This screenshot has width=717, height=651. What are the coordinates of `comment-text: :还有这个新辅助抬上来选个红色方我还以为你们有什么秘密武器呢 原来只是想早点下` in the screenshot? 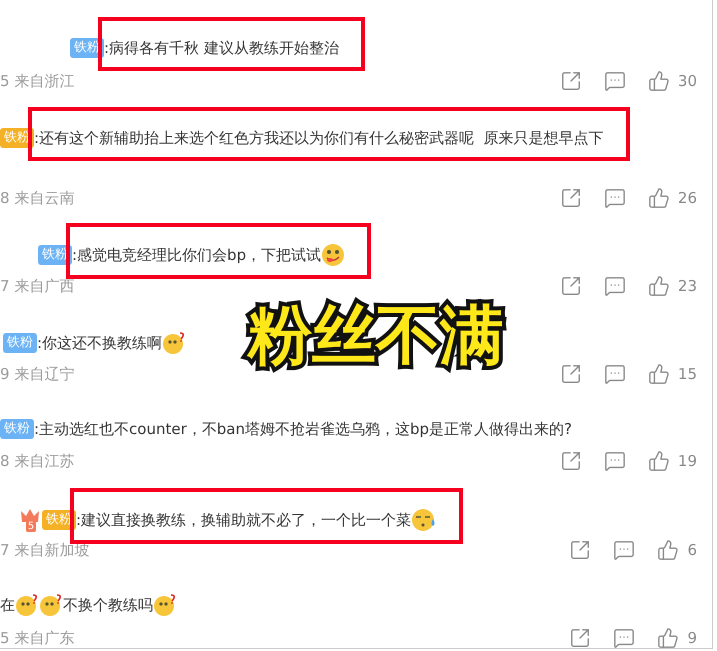 It's located at (319, 138).